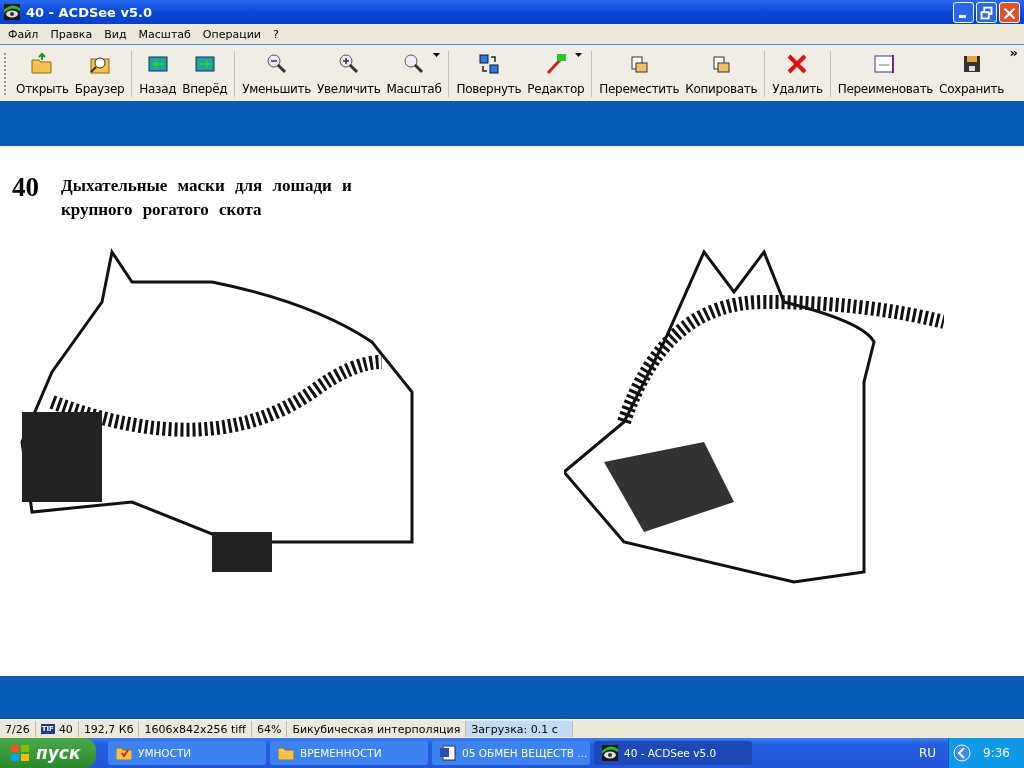 Image resolution: width=1024 pixels, height=768 pixels. What do you see at coordinates (23, 34) in the screenshot?
I see `menu-item: Файл` at bounding box center [23, 34].